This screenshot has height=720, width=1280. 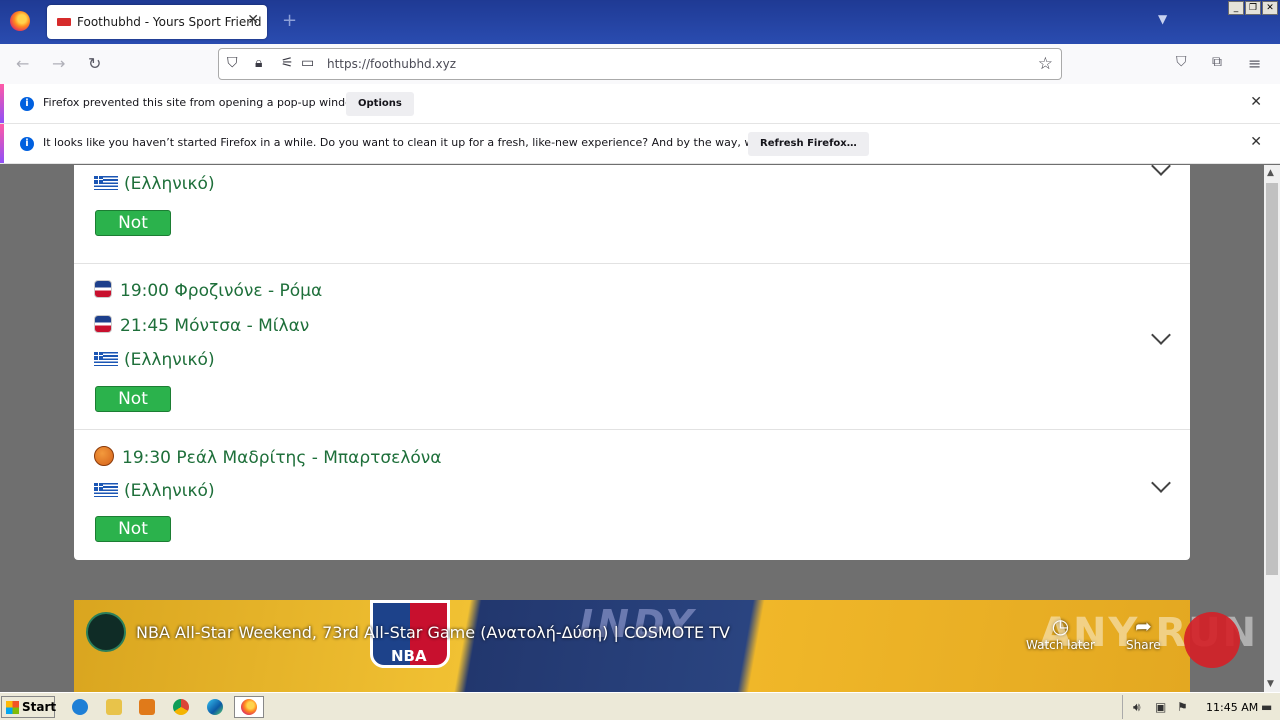 What do you see at coordinates (391, 64) in the screenshot?
I see `url-text: https://foothubhd.xyz` at bounding box center [391, 64].